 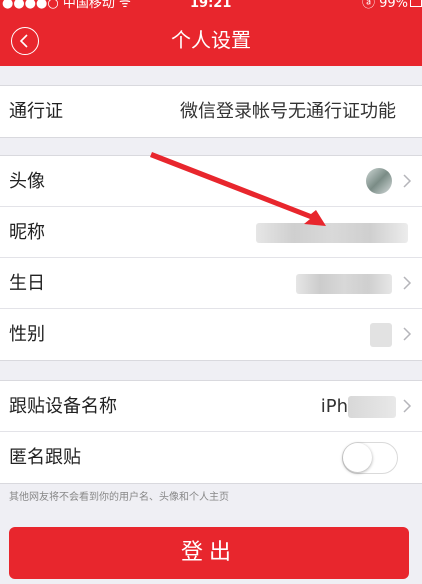 I want to click on battery-icon, so click(x=416, y=3).